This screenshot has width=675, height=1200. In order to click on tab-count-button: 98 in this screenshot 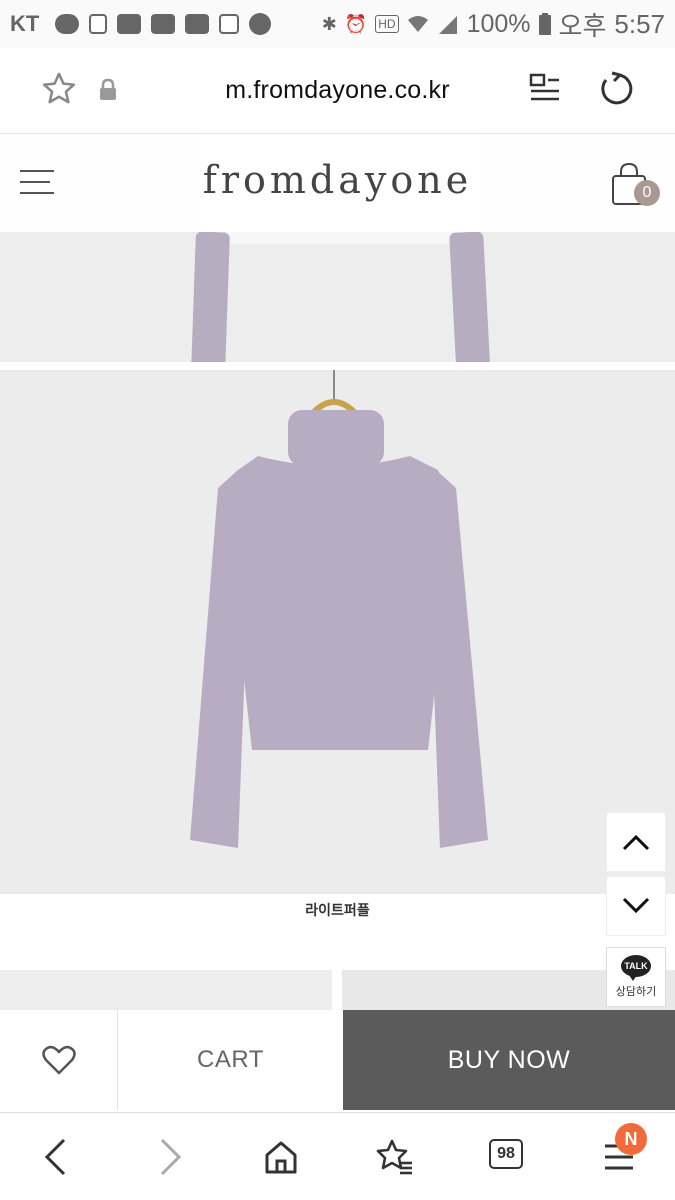, I will do `click(506, 1154)`.